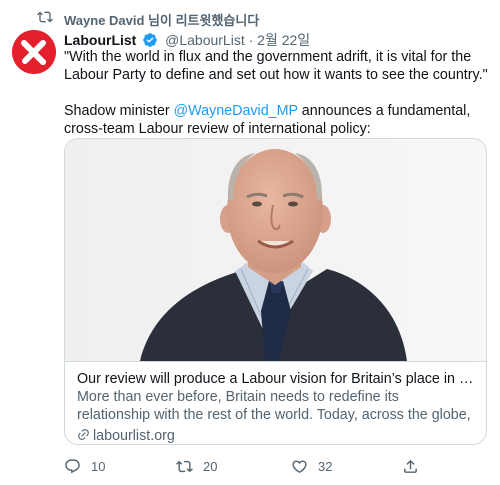 Image resolution: width=500 pixels, height=485 pixels. I want to click on avatar, so click(34, 52).